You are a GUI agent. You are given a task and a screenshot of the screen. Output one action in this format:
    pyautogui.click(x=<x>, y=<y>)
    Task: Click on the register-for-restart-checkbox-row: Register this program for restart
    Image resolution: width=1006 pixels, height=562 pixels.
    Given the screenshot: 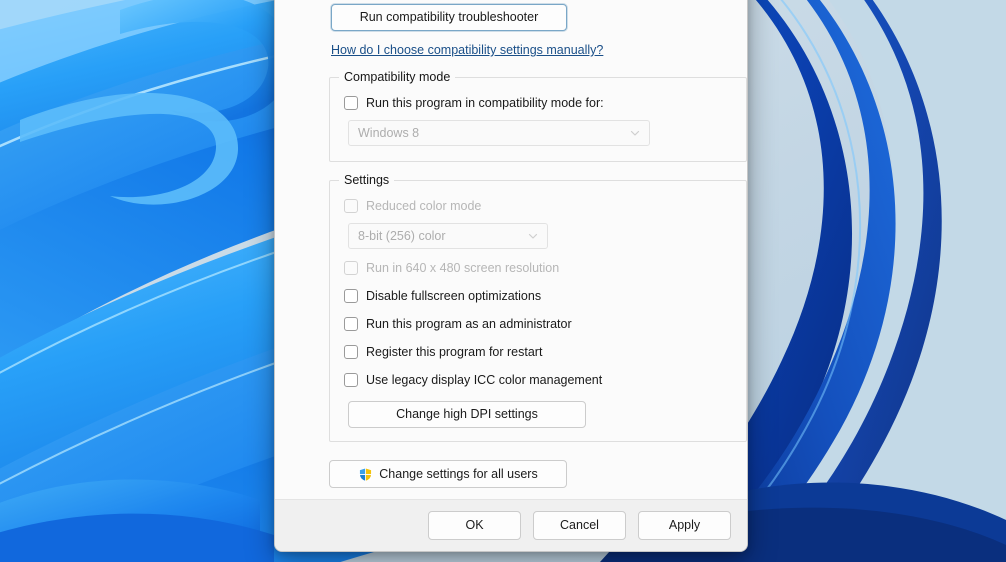 What is the action you would take?
    pyautogui.click(x=538, y=352)
    